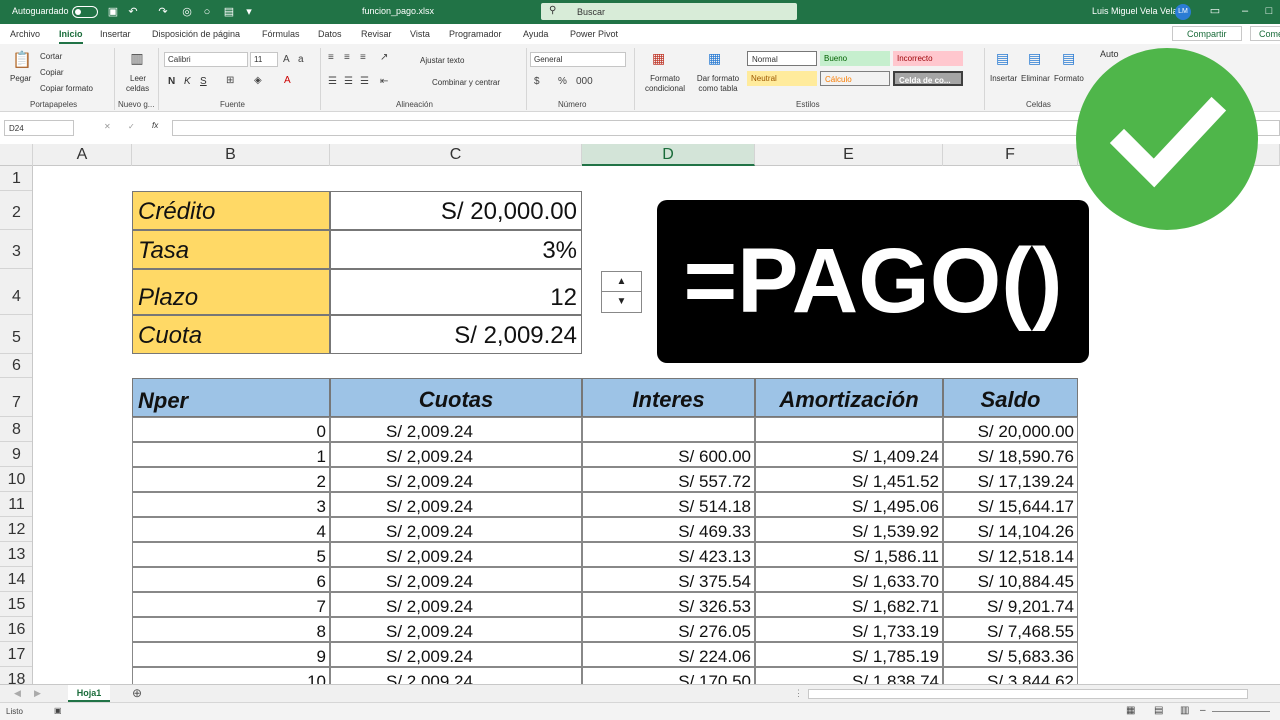 The height and width of the screenshot is (720, 1280). What do you see at coordinates (231, 155) in the screenshot?
I see `column-header-b: B` at bounding box center [231, 155].